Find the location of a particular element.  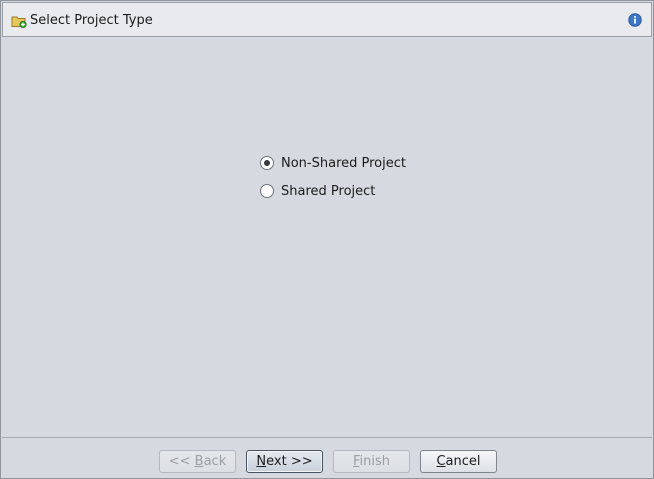

new-project-folder-icon is located at coordinates (19, 21).